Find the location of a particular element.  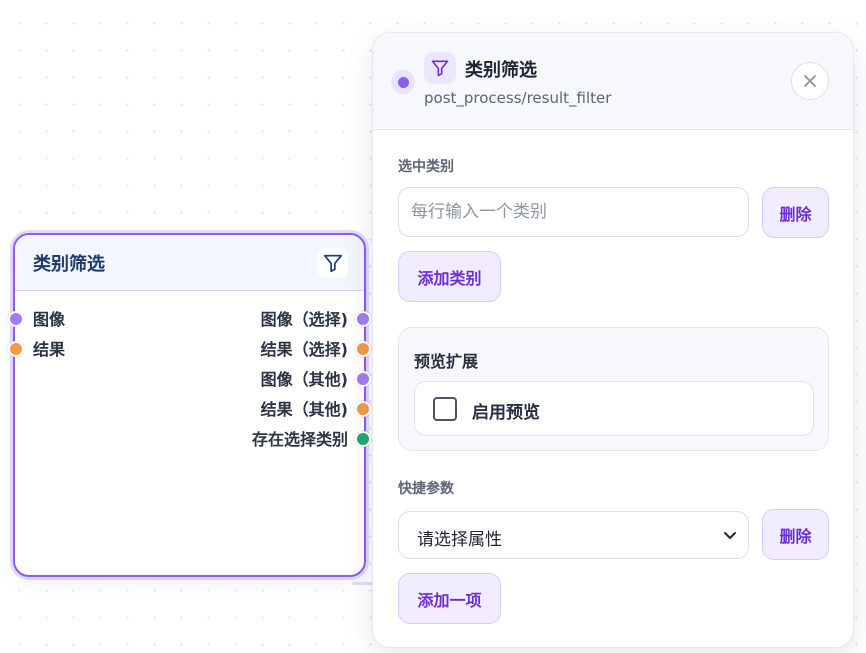

output-port-label-result-other: 结果（其他) is located at coordinates (304, 409).